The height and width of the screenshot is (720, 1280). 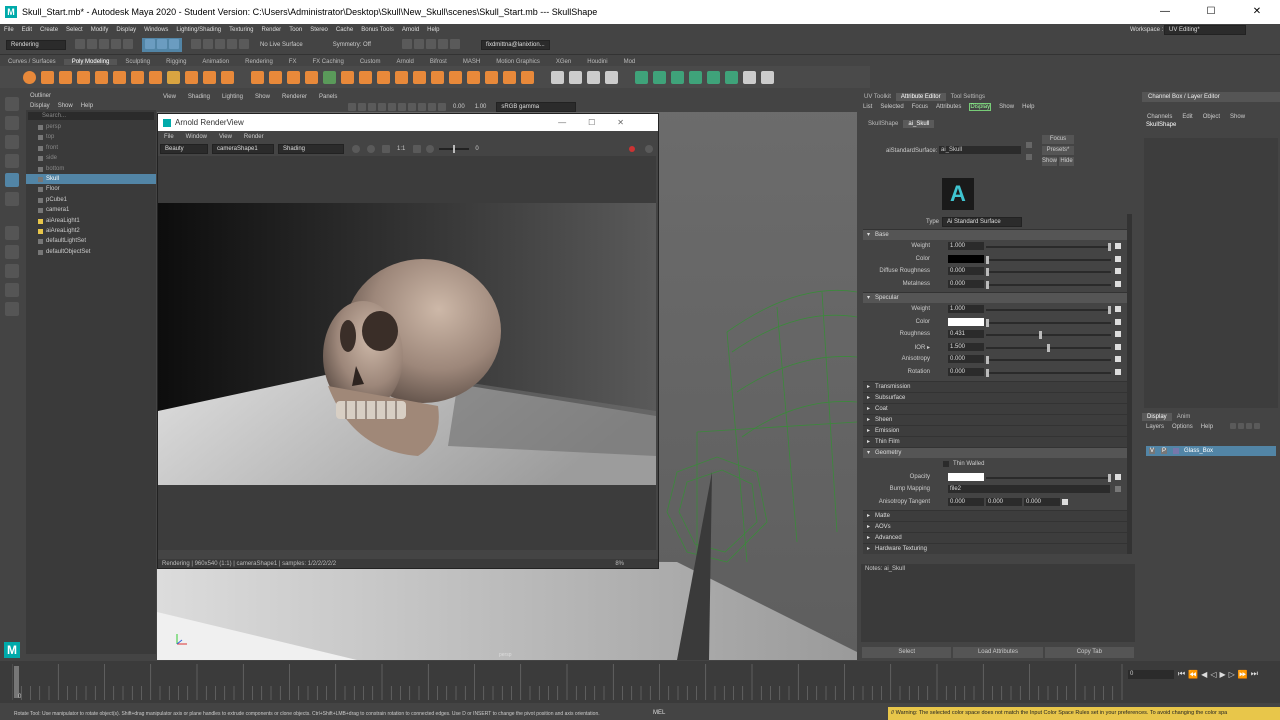 What do you see at coordinates (91, 221) in the screenshot?
I see `outliner-item: aiAreaLight1` at bounding box center [91, 221].